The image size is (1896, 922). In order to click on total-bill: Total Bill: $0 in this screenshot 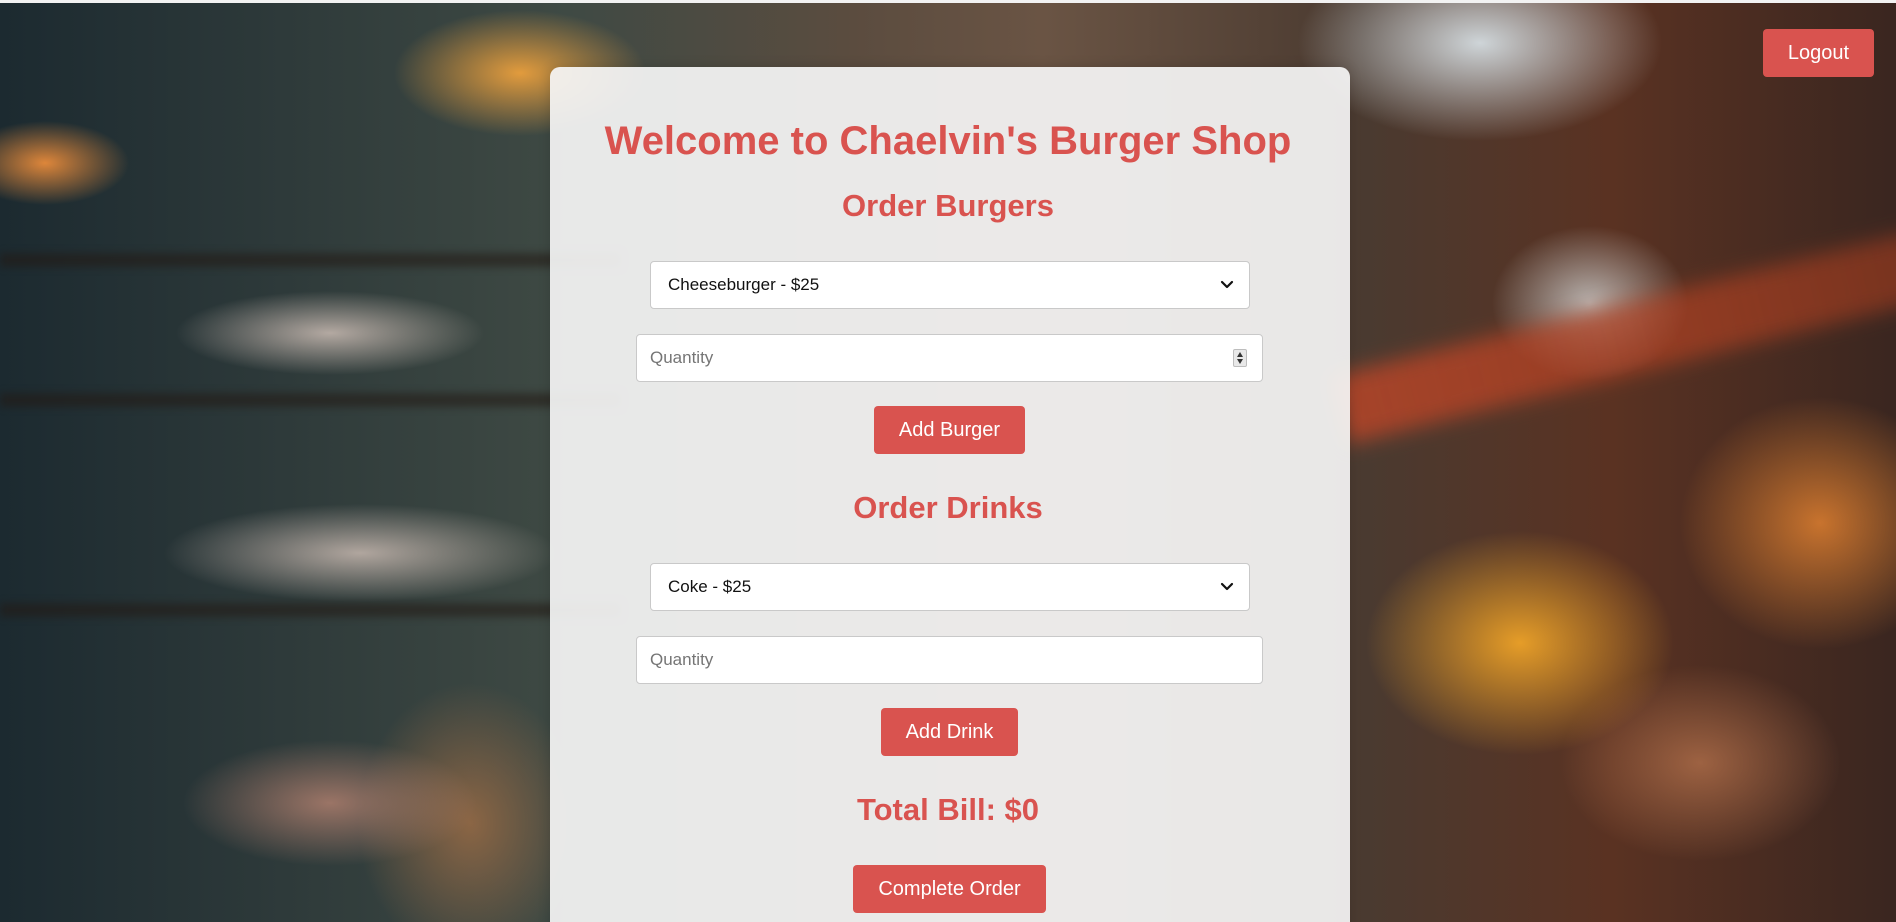, I will do `click(947, 809)`.